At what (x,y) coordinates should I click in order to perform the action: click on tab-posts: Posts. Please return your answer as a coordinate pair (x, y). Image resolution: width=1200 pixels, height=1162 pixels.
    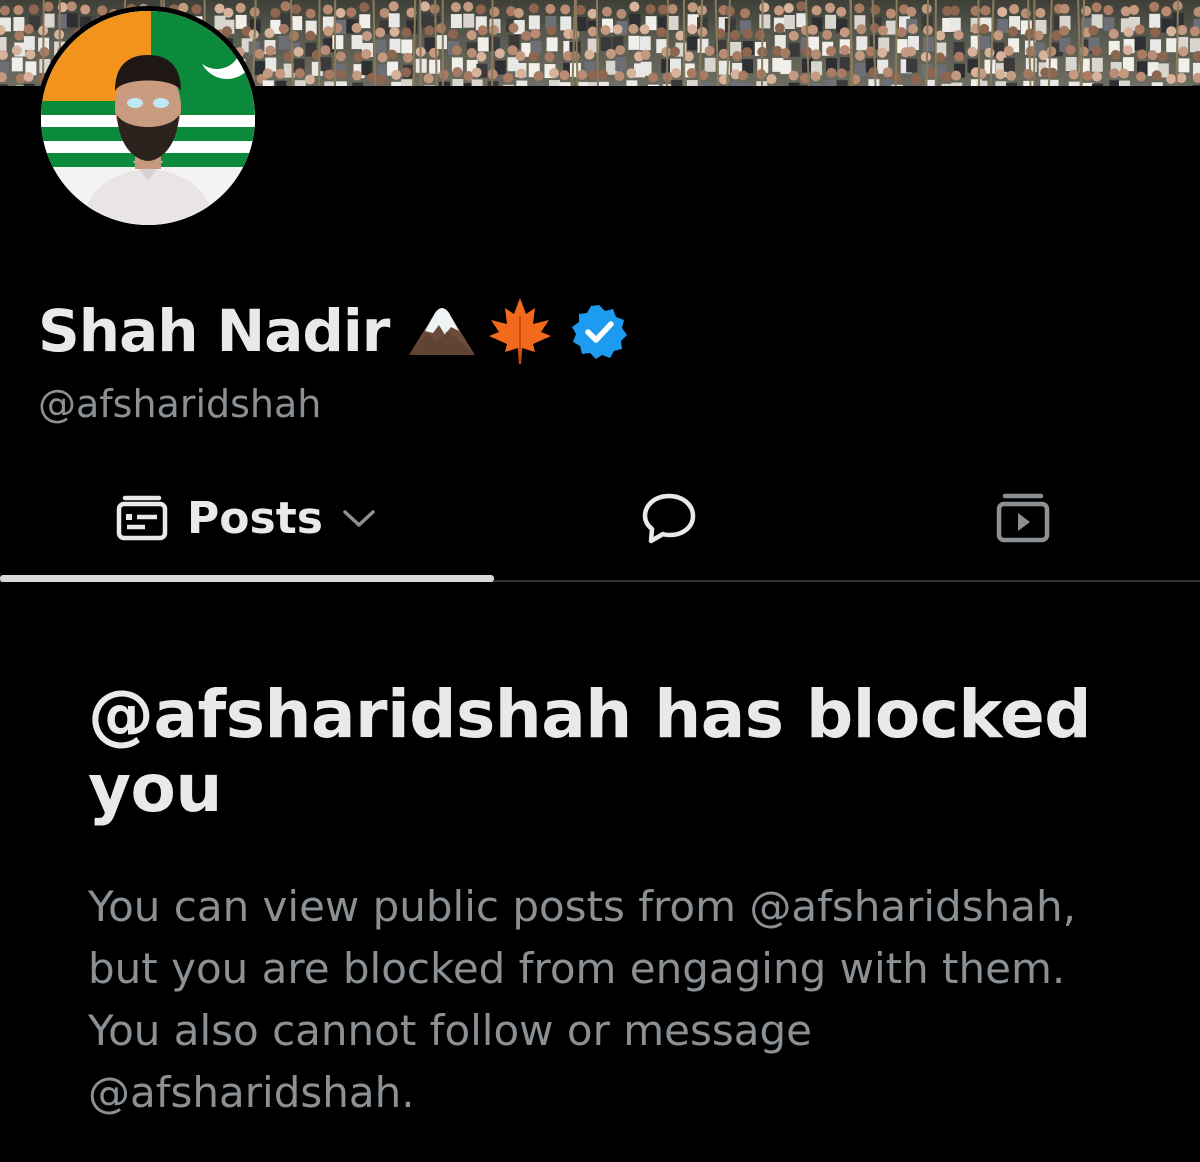
    Looking at the image, I should click on (246, 518).